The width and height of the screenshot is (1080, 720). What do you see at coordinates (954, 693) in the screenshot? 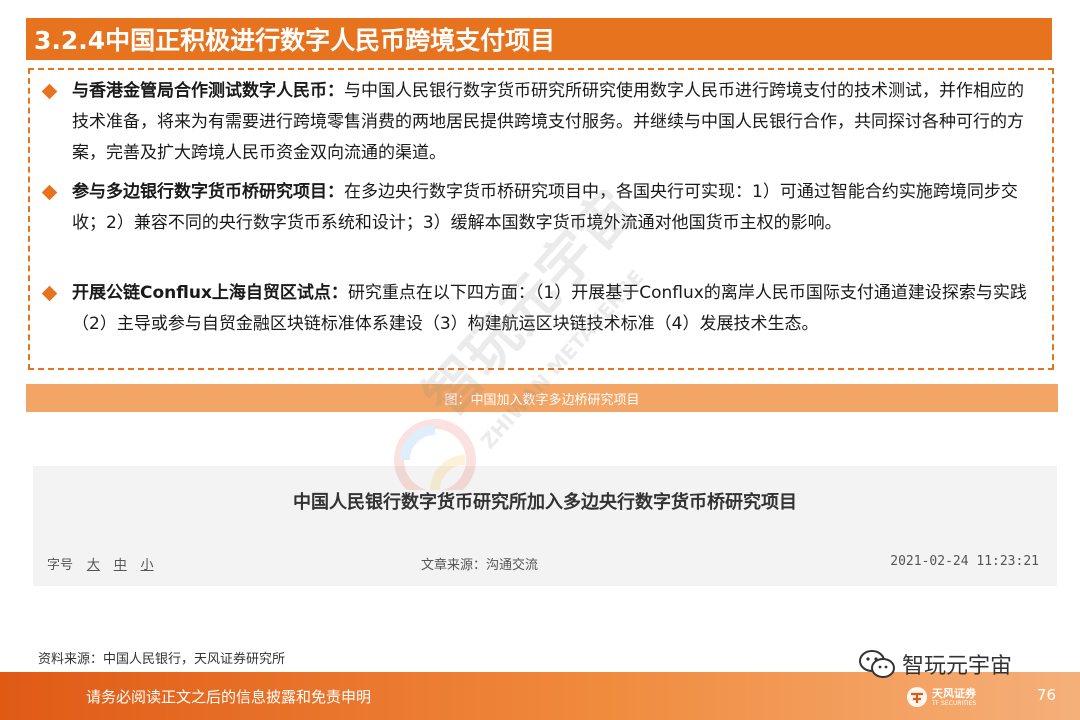
I see `brand-name-cn: 天风证券` at bounding box center [954, 693].